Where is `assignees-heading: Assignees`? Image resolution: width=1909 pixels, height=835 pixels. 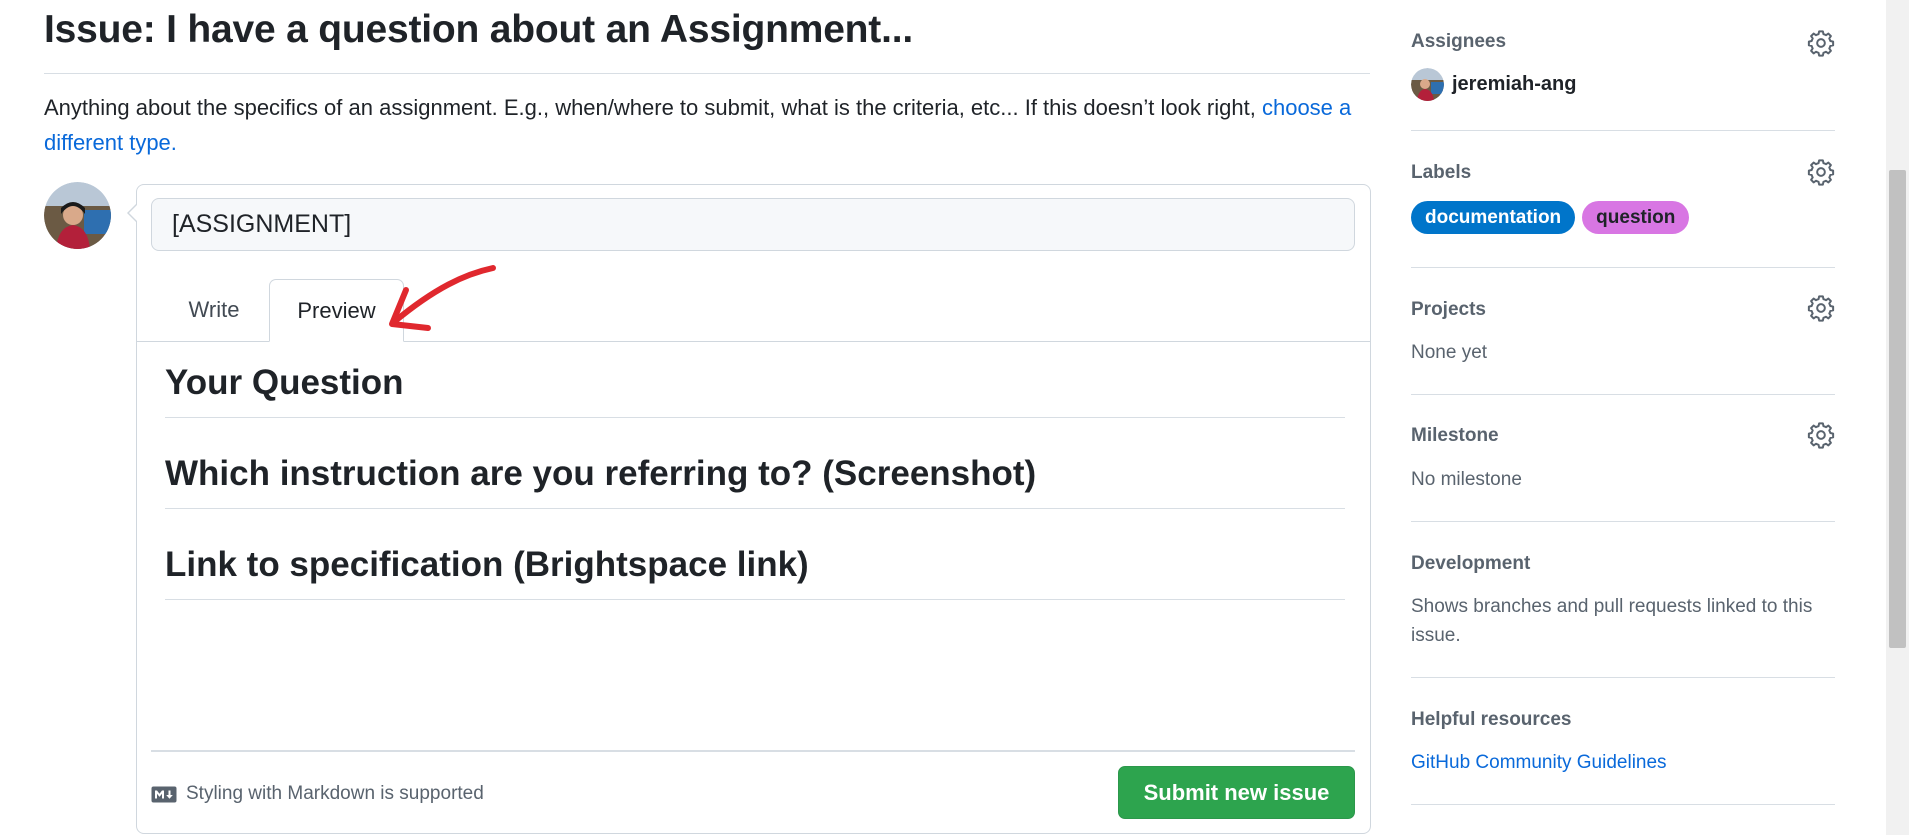
assignees-heading: Assignees is located at coordinates (1458, 42).